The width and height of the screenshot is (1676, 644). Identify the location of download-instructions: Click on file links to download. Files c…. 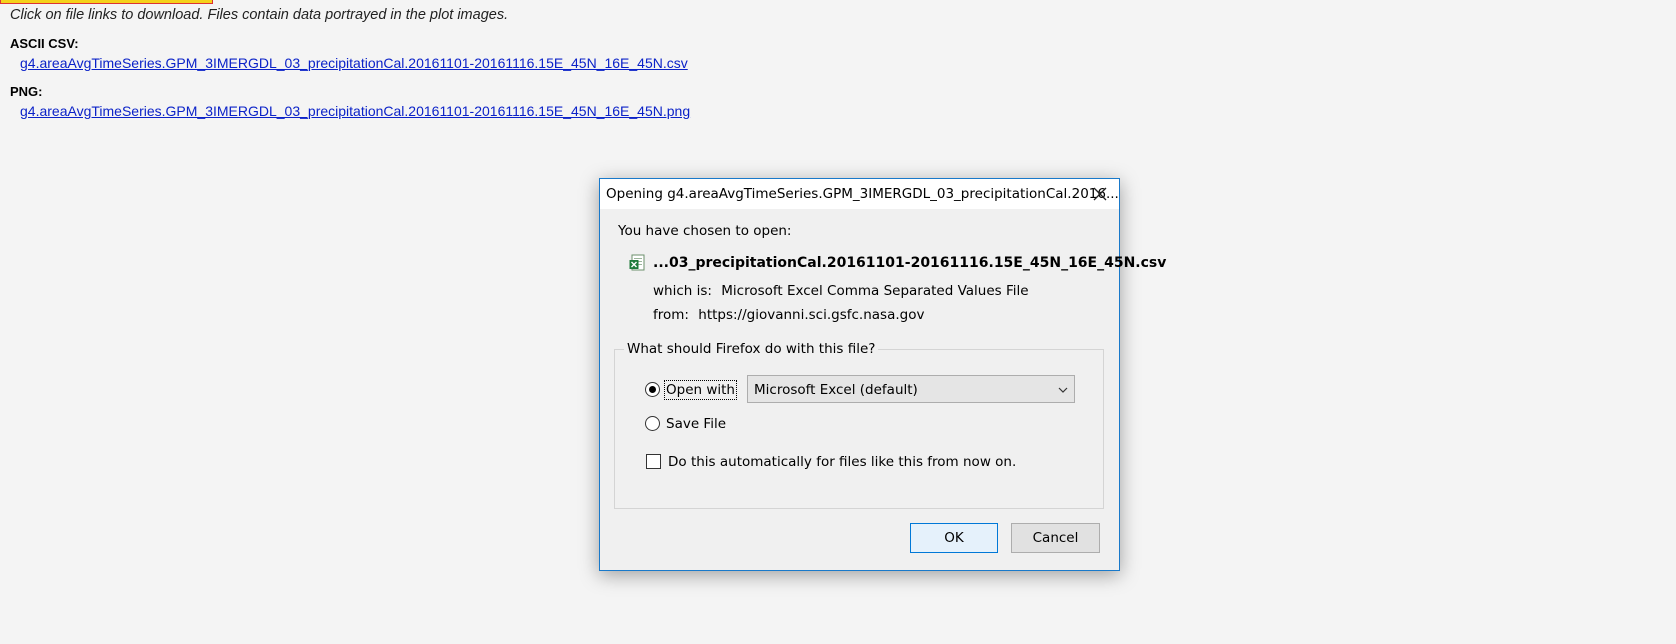
(259, 15).